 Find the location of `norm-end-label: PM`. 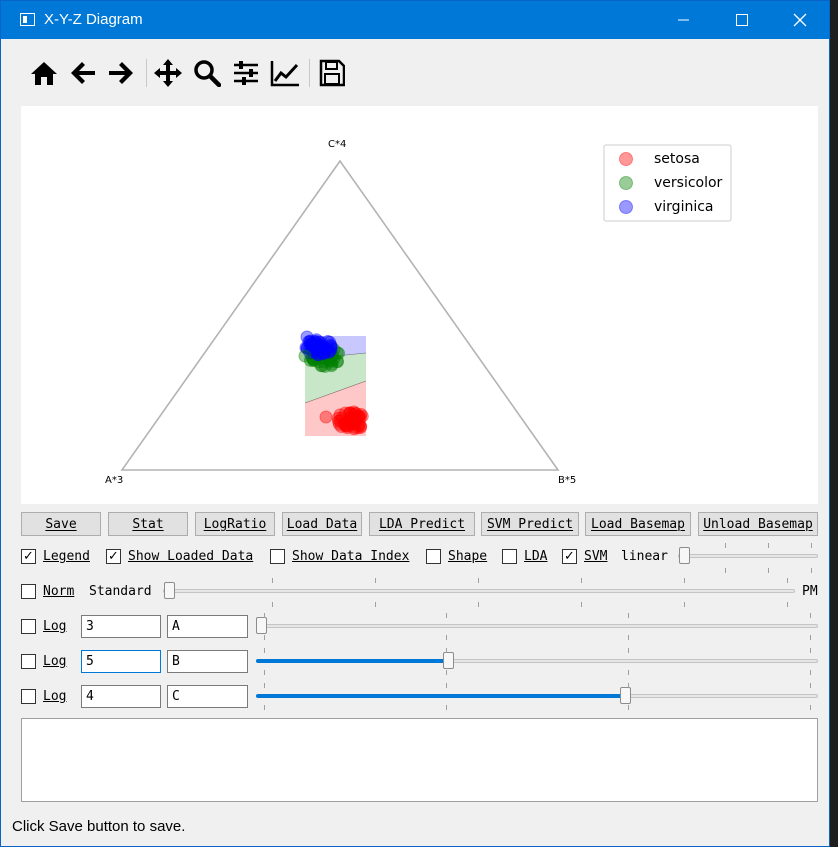

norm-end-label: PM is located at coordinates (810, 591).